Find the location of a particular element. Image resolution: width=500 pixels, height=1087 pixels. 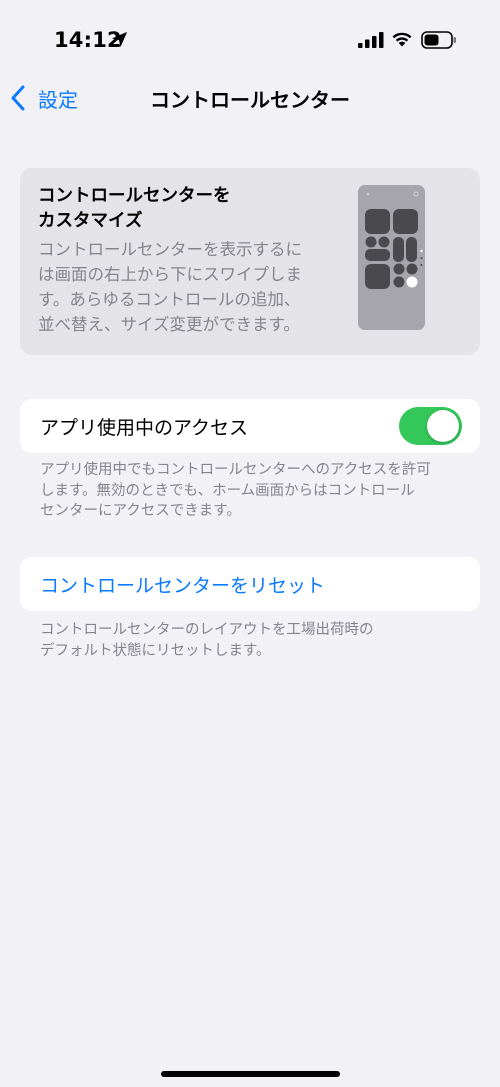

access-within-apps-row: アプリ使用中のアクセス is located at coordinates (250, 426).